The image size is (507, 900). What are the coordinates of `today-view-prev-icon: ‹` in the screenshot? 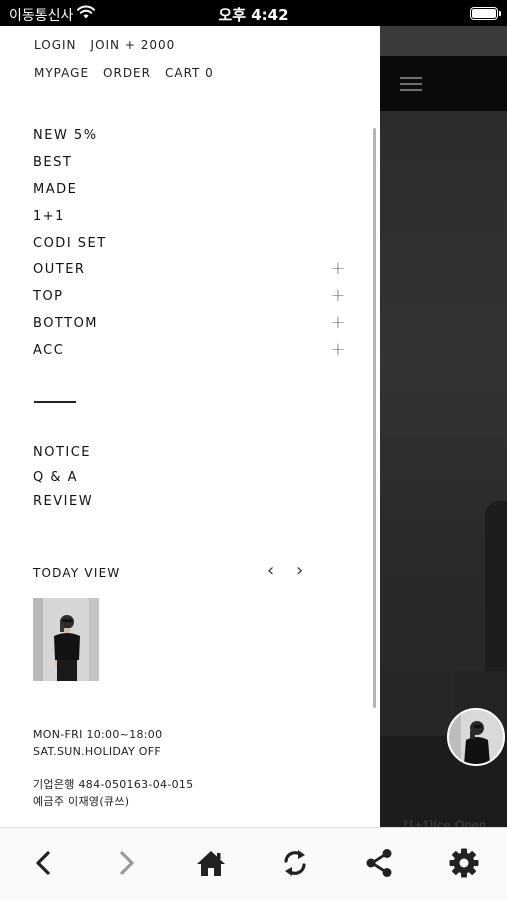 It's located at (270, 570).